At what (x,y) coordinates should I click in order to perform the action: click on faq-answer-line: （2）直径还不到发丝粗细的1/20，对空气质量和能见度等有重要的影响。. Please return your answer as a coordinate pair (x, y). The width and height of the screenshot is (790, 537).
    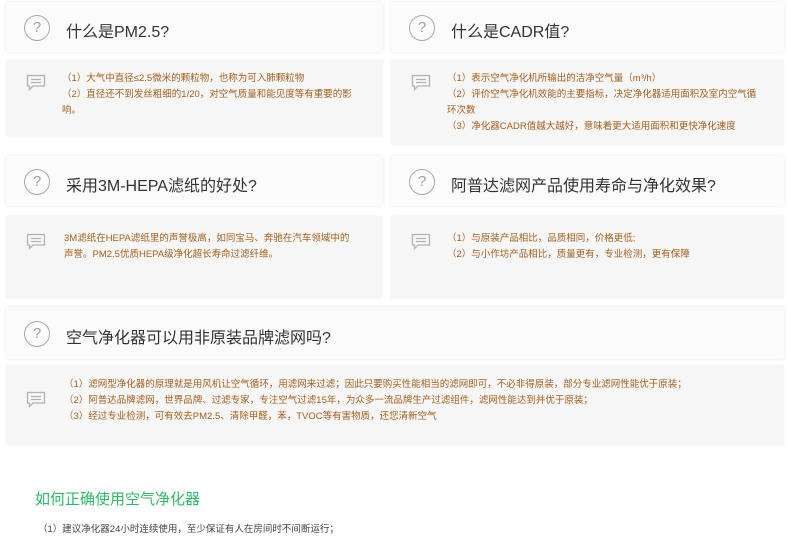
    Looking at the image, I should click on (207, 102).